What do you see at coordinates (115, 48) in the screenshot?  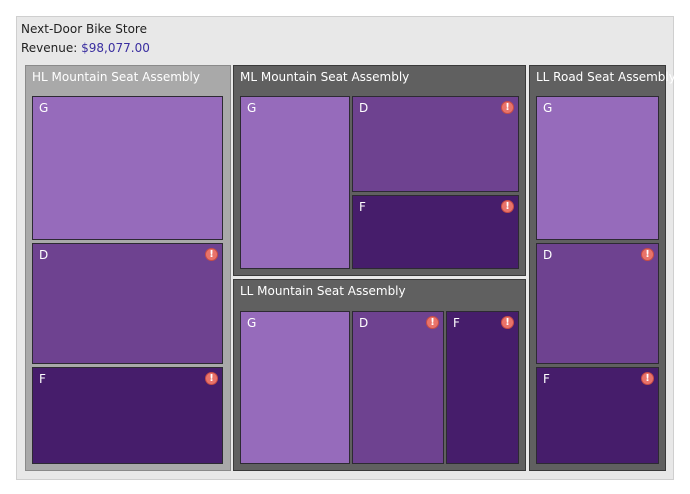 I see `revenue-value: $98,077.00` at bounding box center [115, 48].